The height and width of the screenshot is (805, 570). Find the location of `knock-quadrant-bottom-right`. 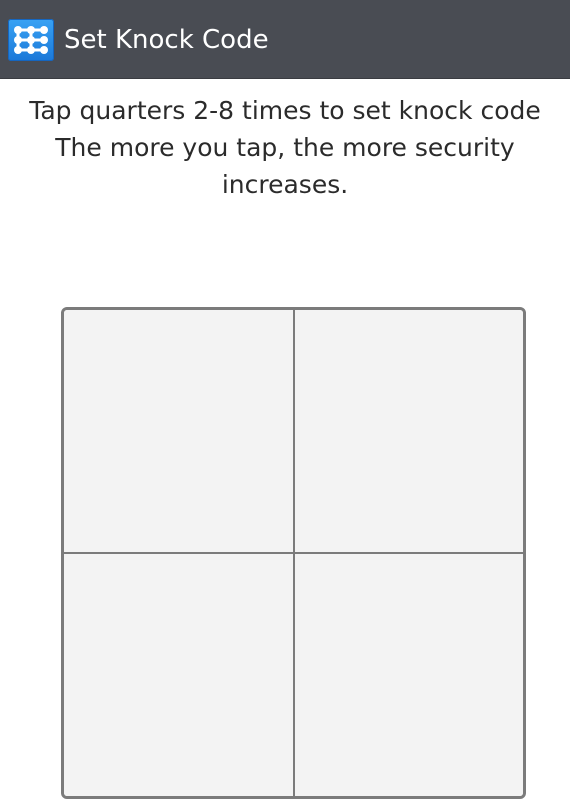

knock-quadrant-bottom-right is located at coordinates (408, 674).